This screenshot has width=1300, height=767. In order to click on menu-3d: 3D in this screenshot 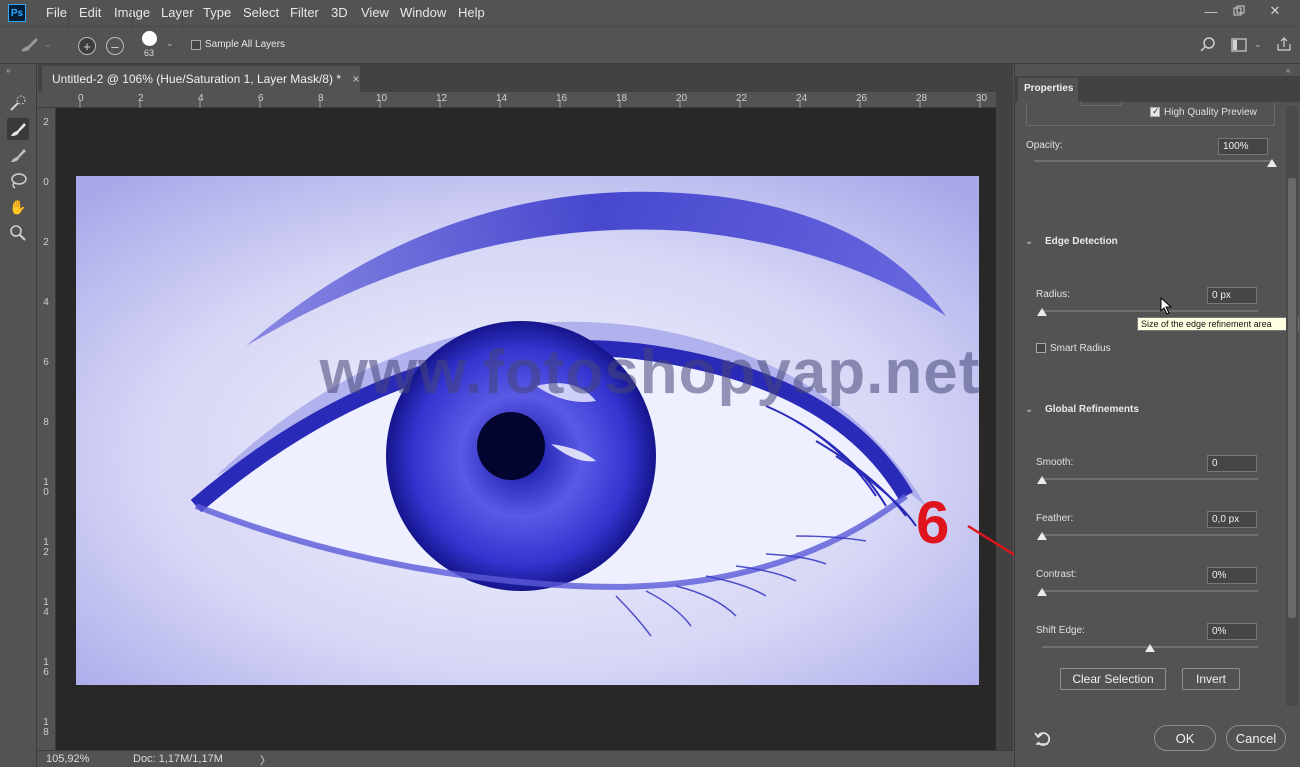, I will do `click(339, 12)`.